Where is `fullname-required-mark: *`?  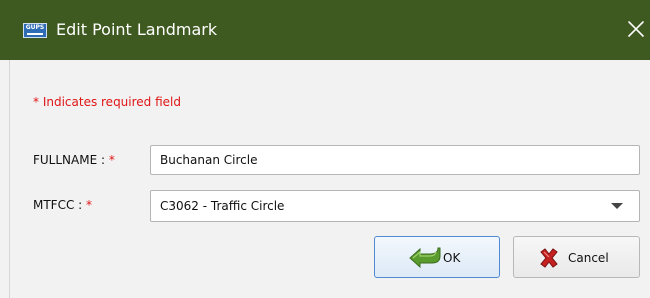 fullname-required-mark: * is located at coordinates (111, 160).